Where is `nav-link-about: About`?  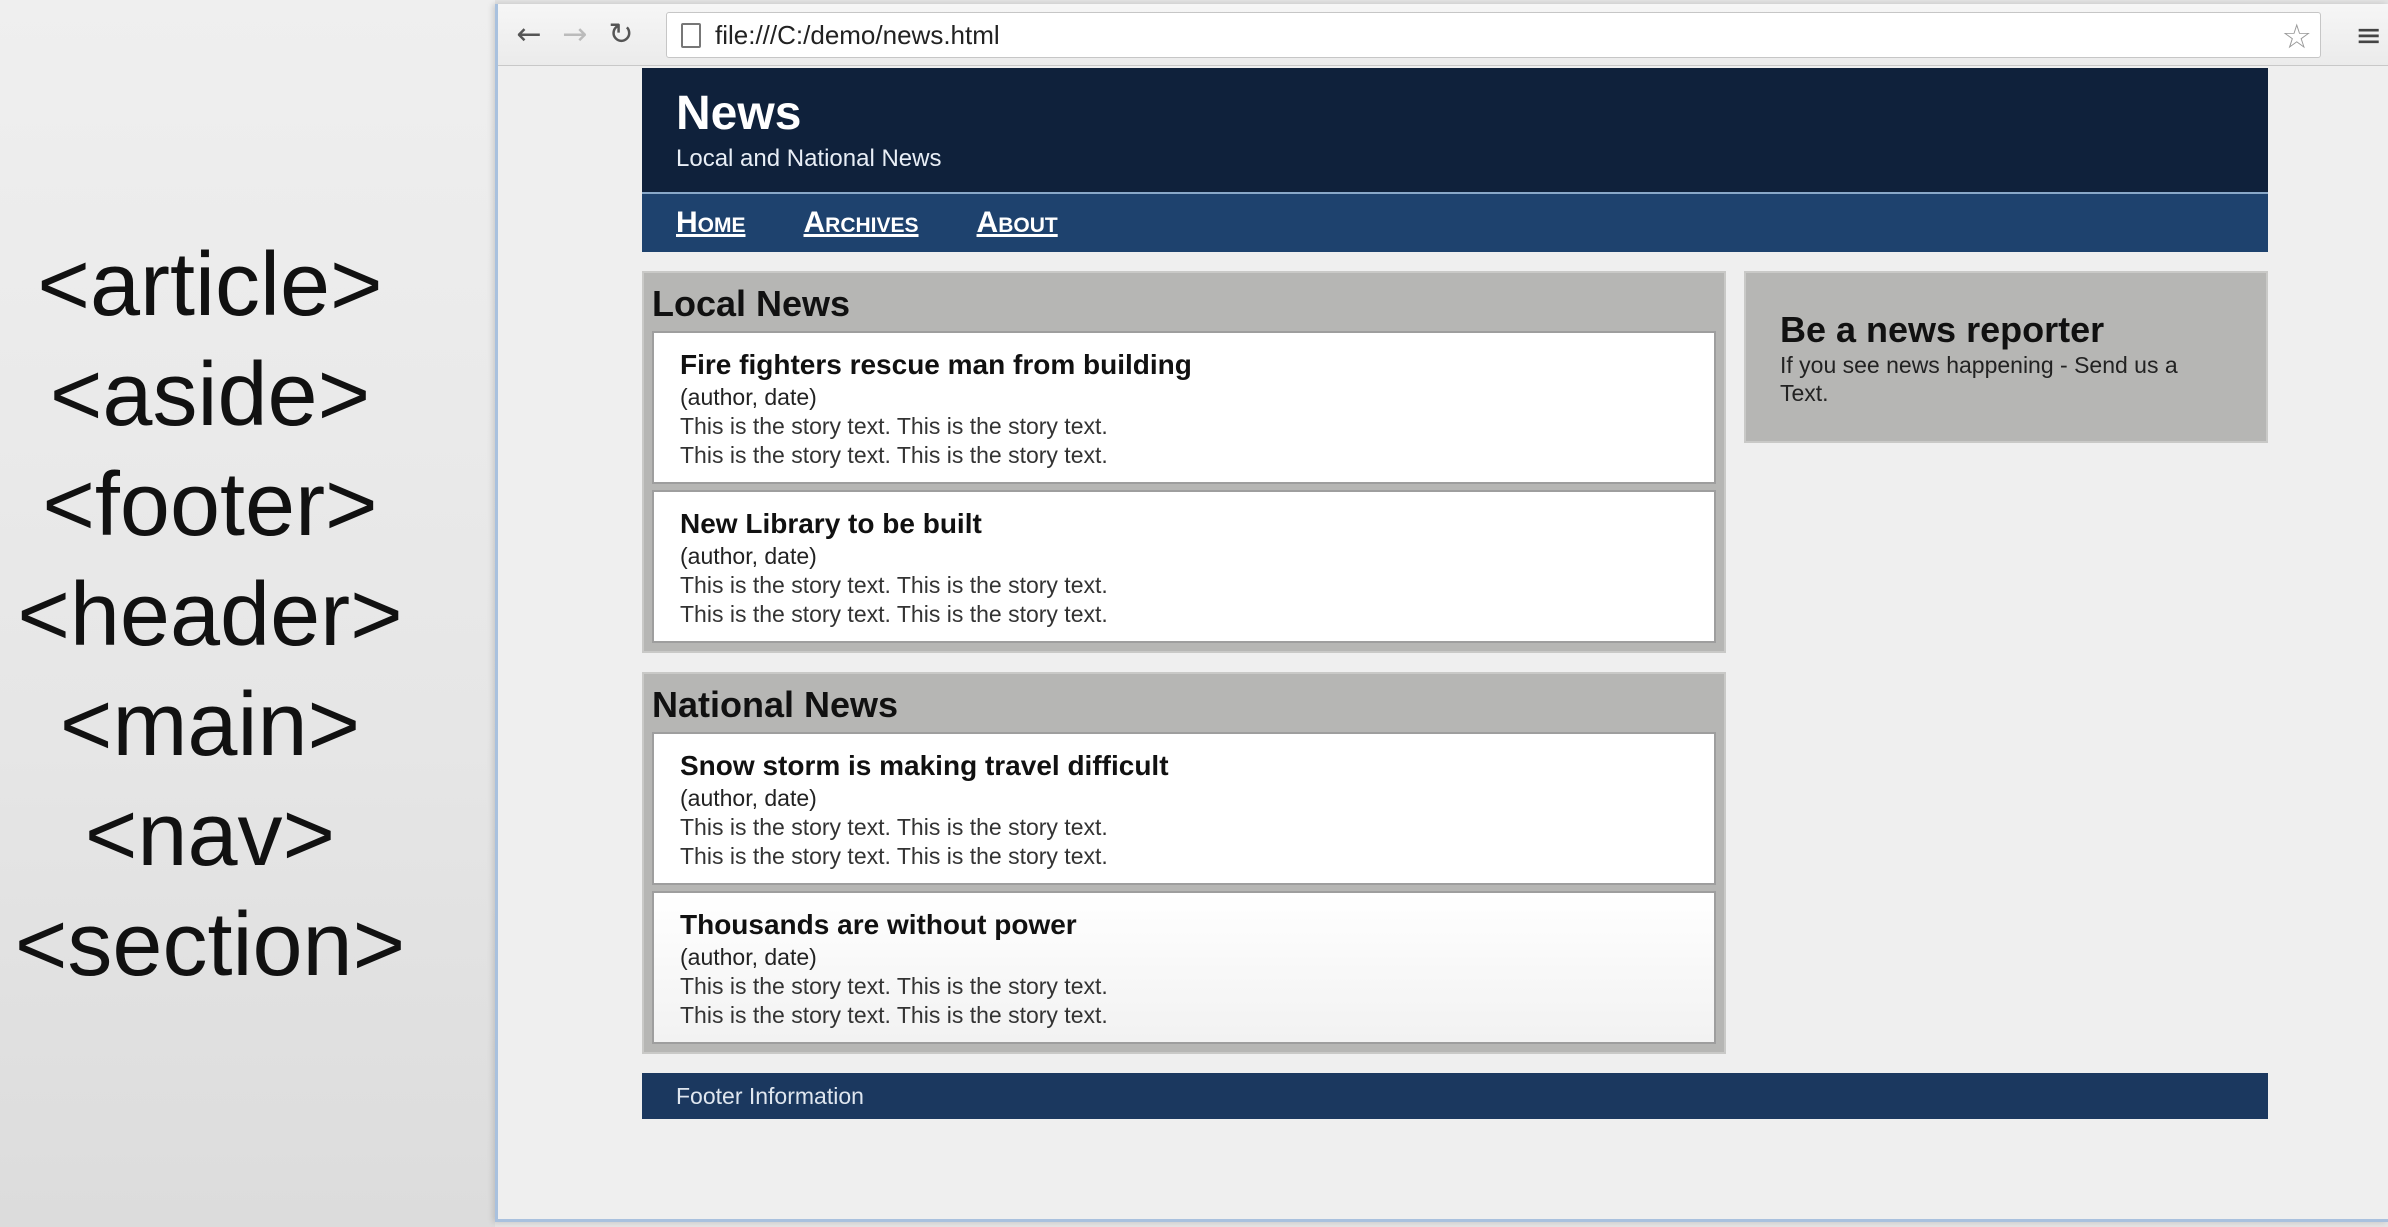
nav-link-about: About is located at coordinates (1017, 223).